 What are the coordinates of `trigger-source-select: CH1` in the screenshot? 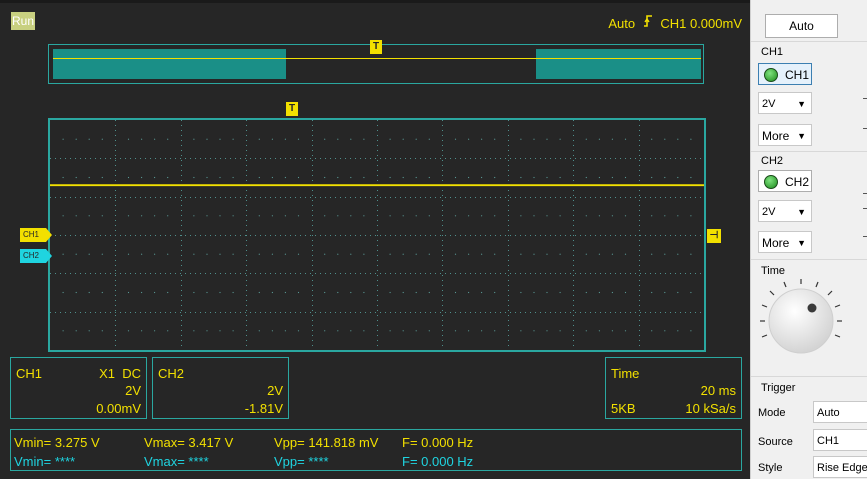 It's located at (840, 440).